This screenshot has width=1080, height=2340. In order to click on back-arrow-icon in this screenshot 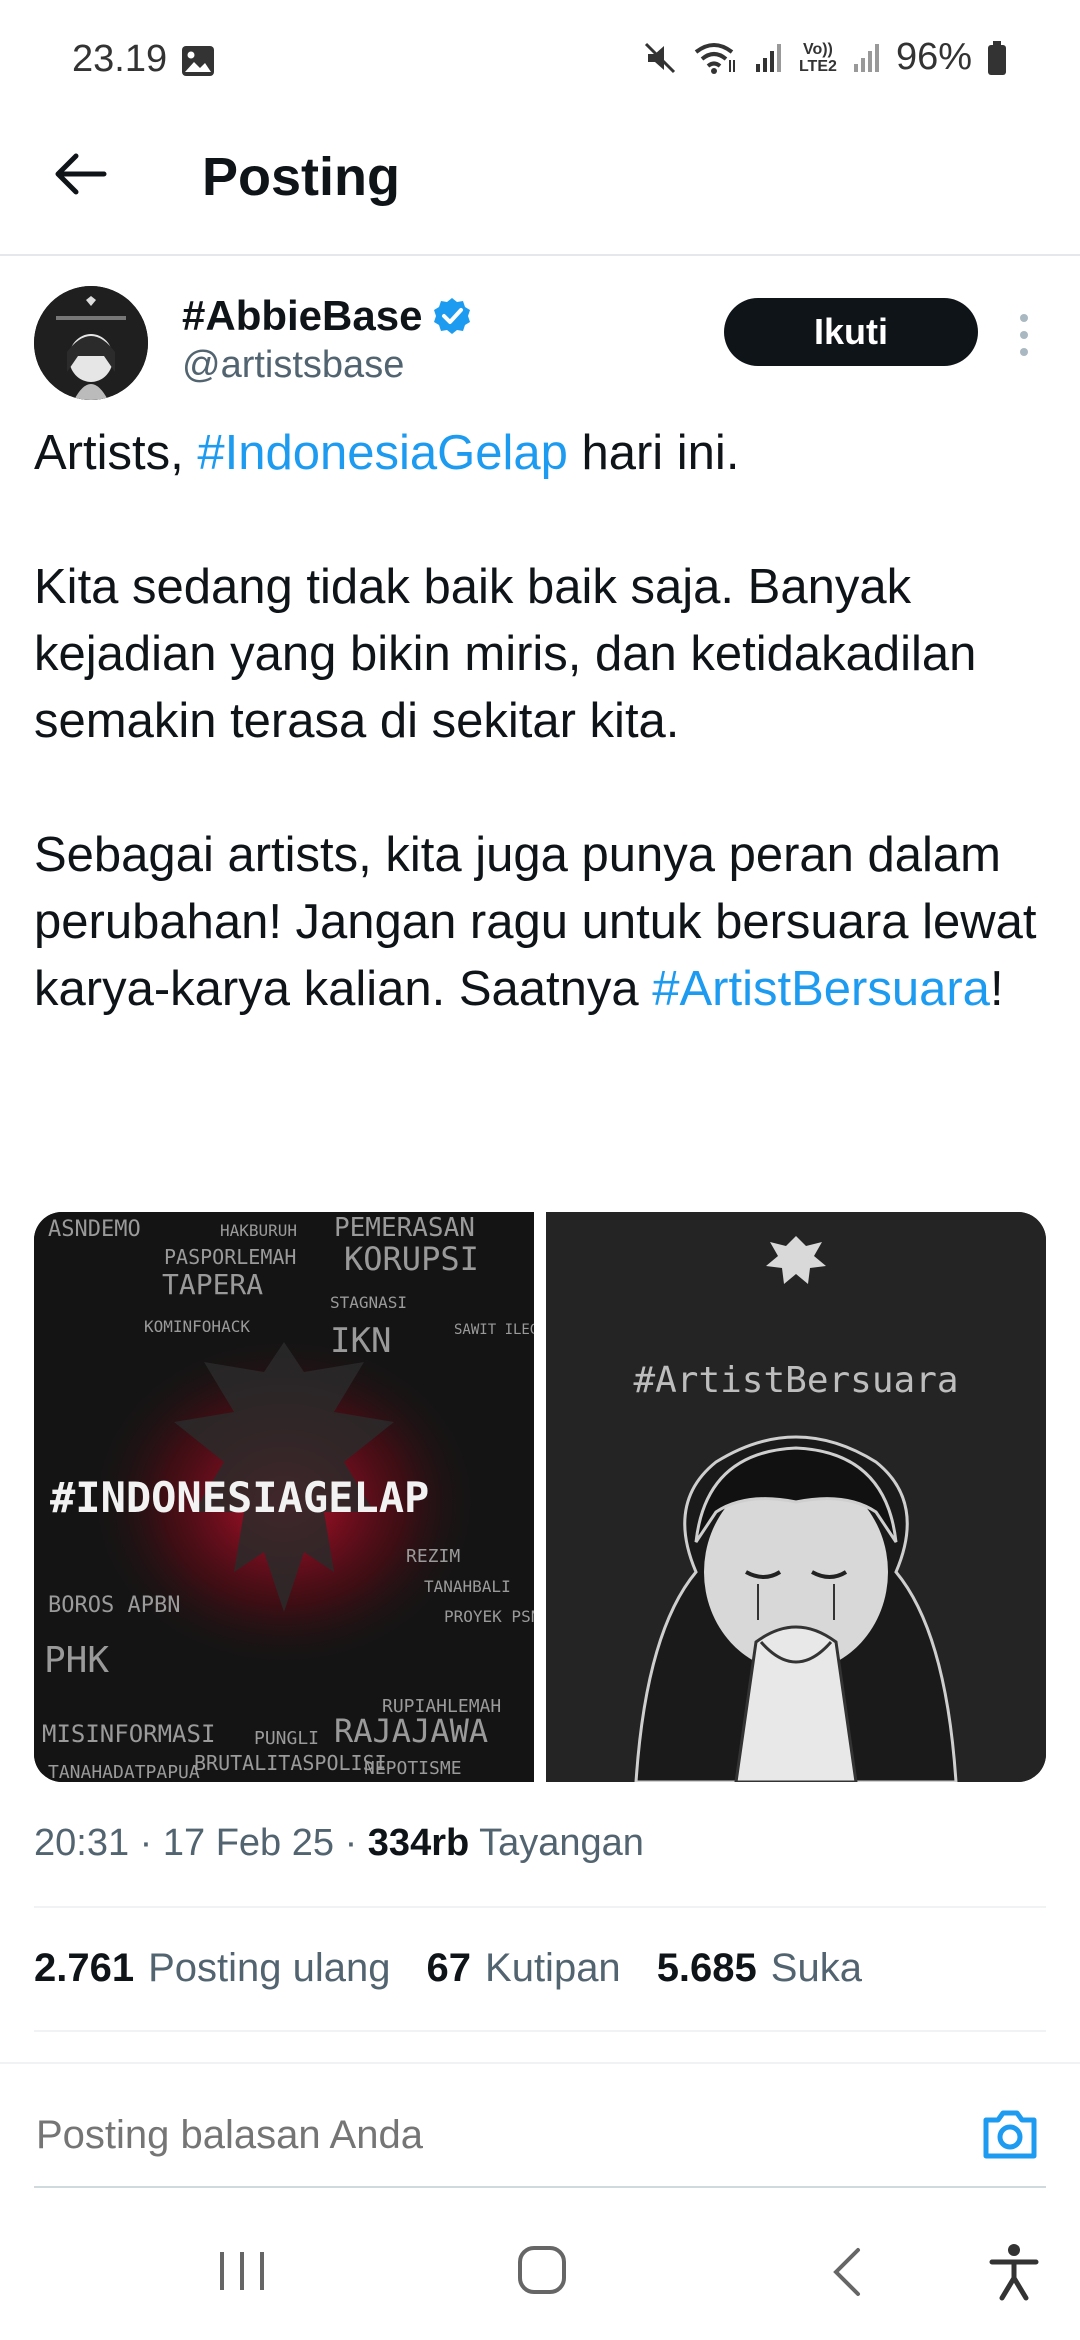, I will do `click(80, 174)`.